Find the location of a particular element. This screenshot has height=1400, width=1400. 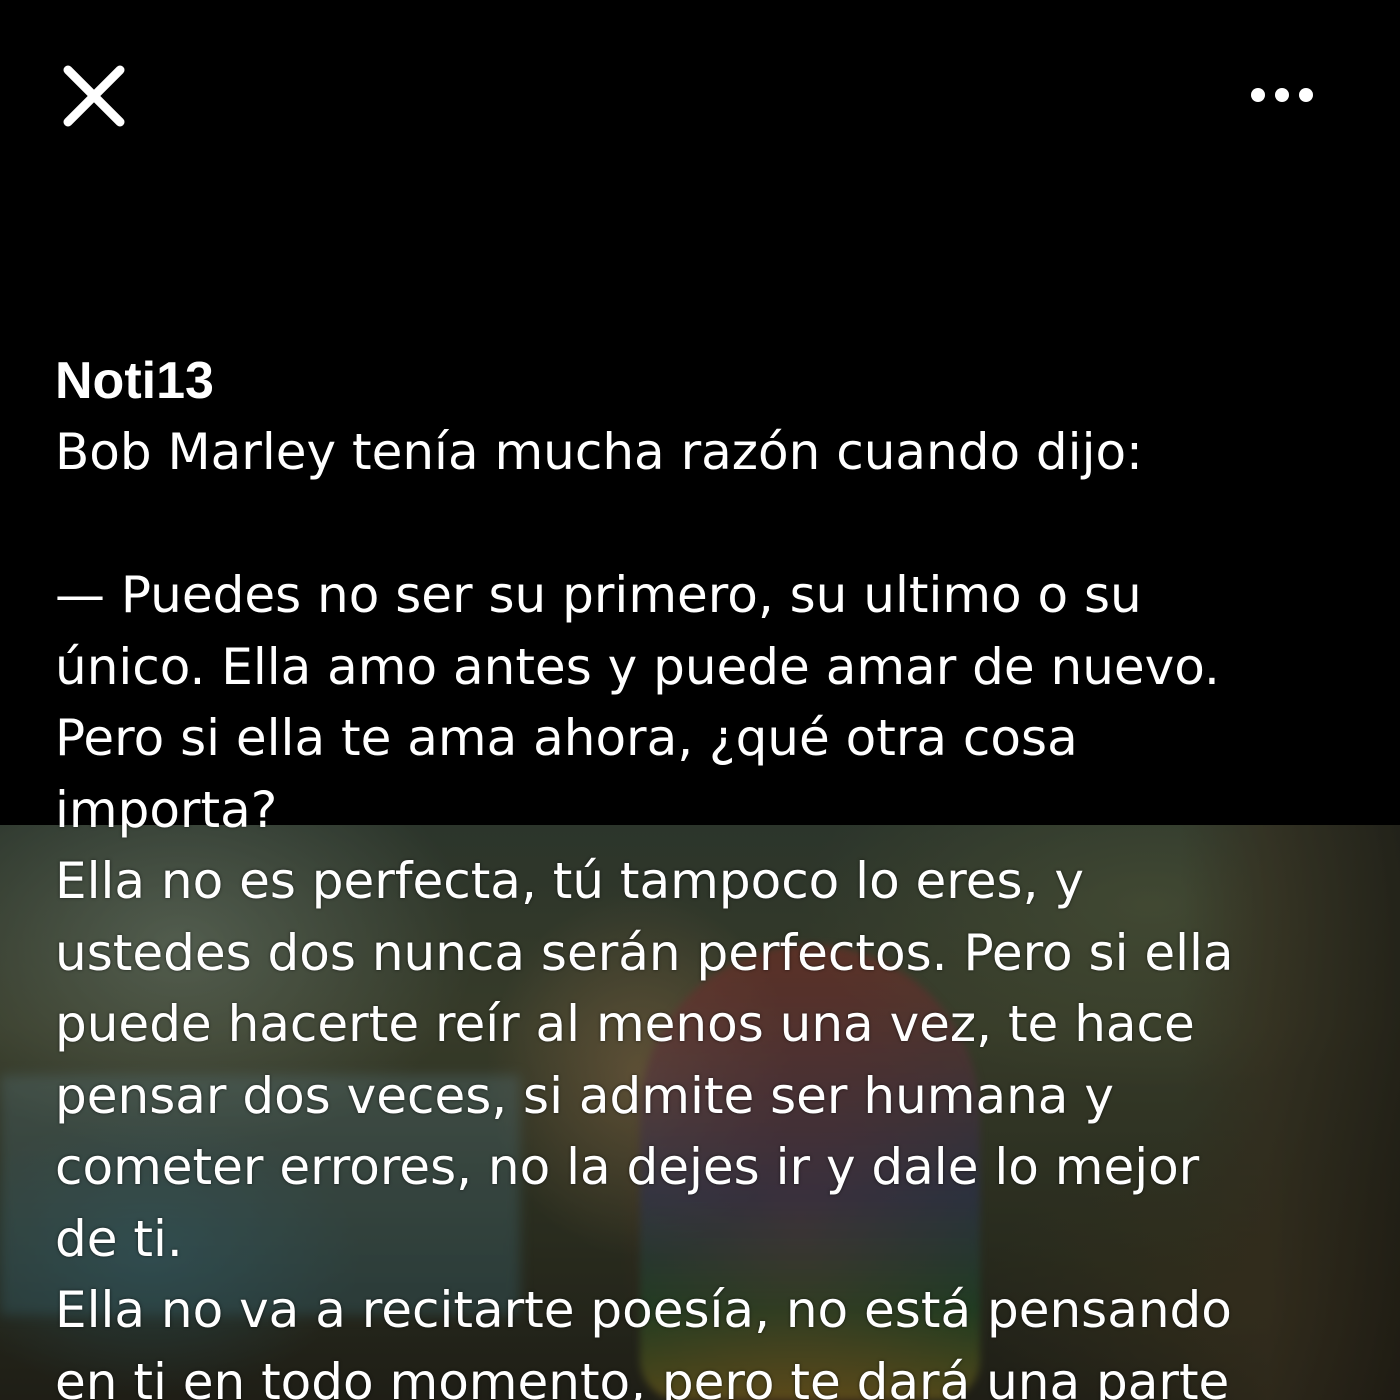

more-options-button is located at coordinates (1282, 95).